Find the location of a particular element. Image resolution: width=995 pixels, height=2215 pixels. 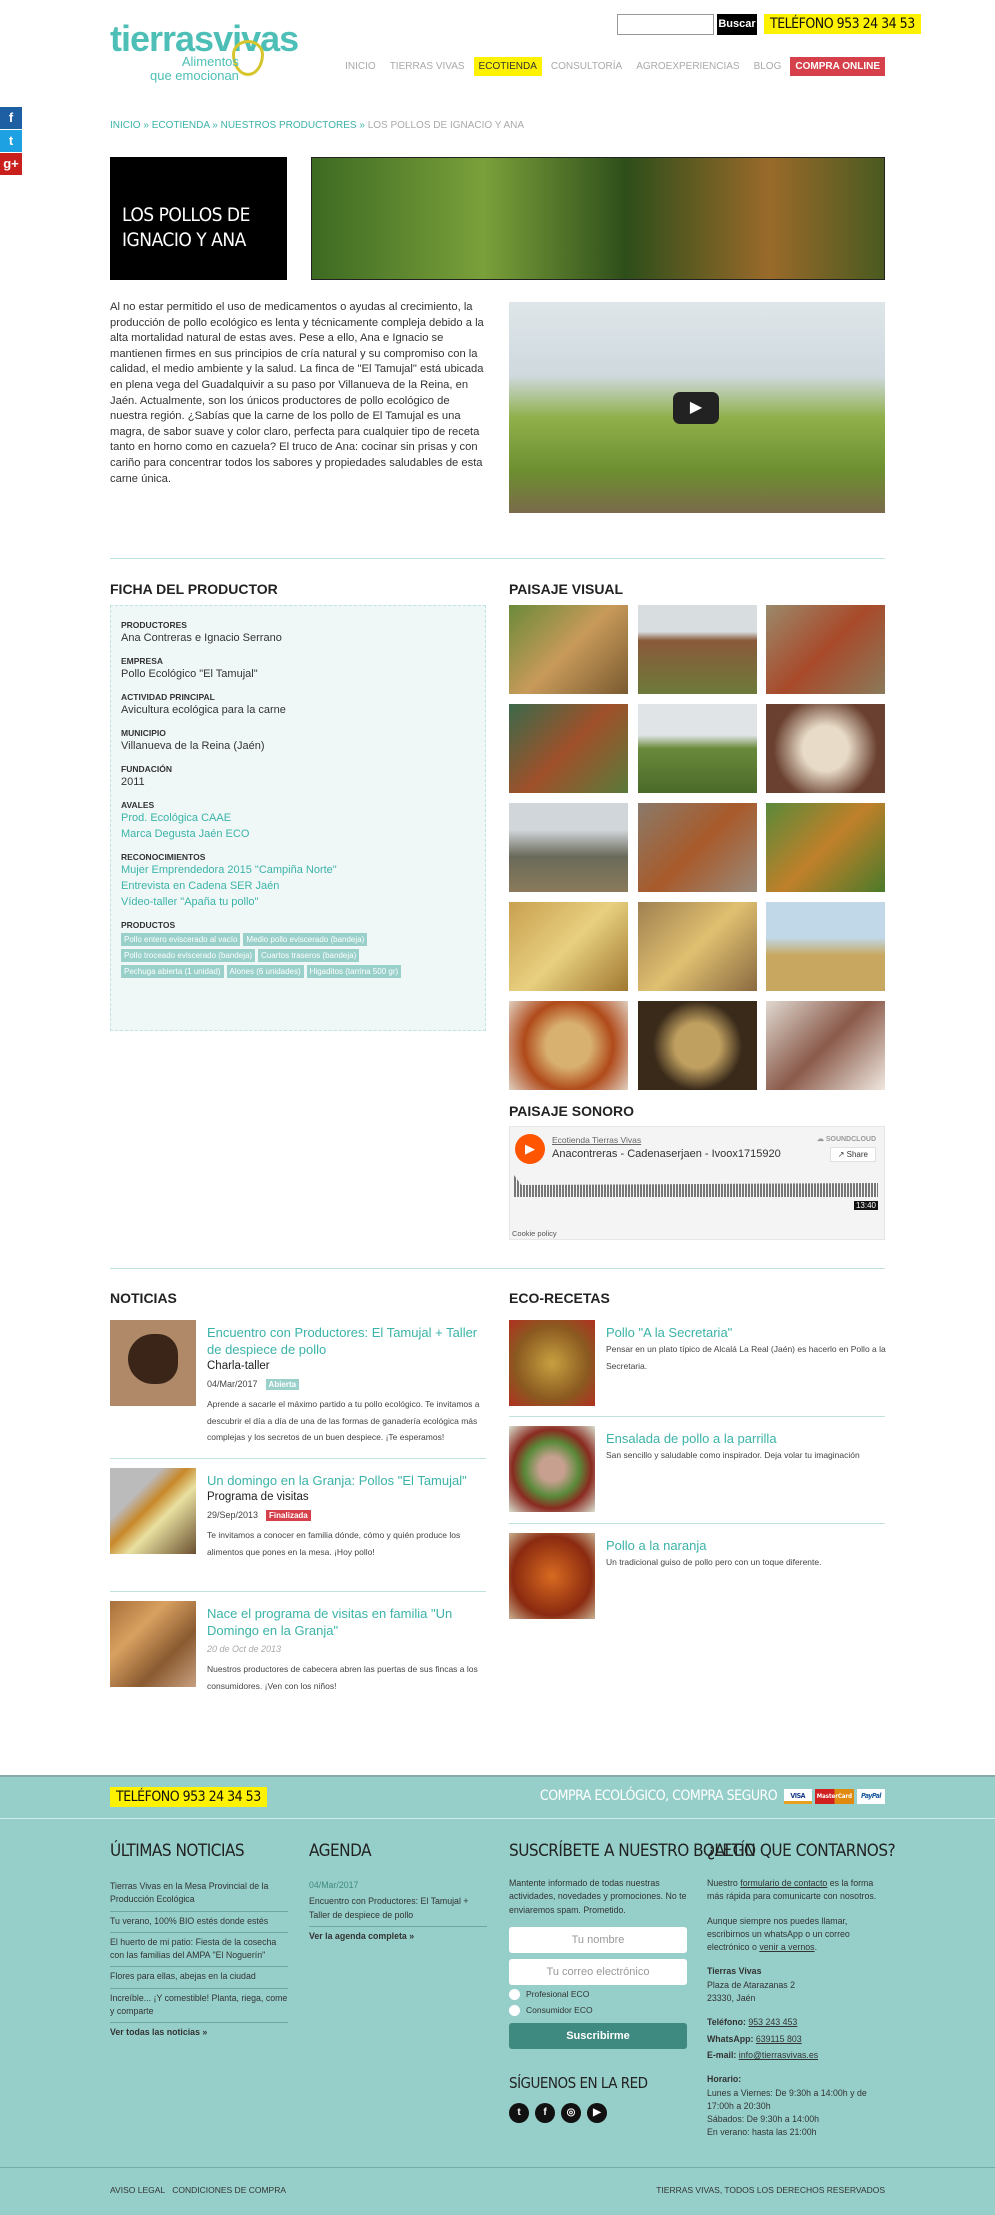

share-button: ↗ Share is located at coordinates (852, 1154).